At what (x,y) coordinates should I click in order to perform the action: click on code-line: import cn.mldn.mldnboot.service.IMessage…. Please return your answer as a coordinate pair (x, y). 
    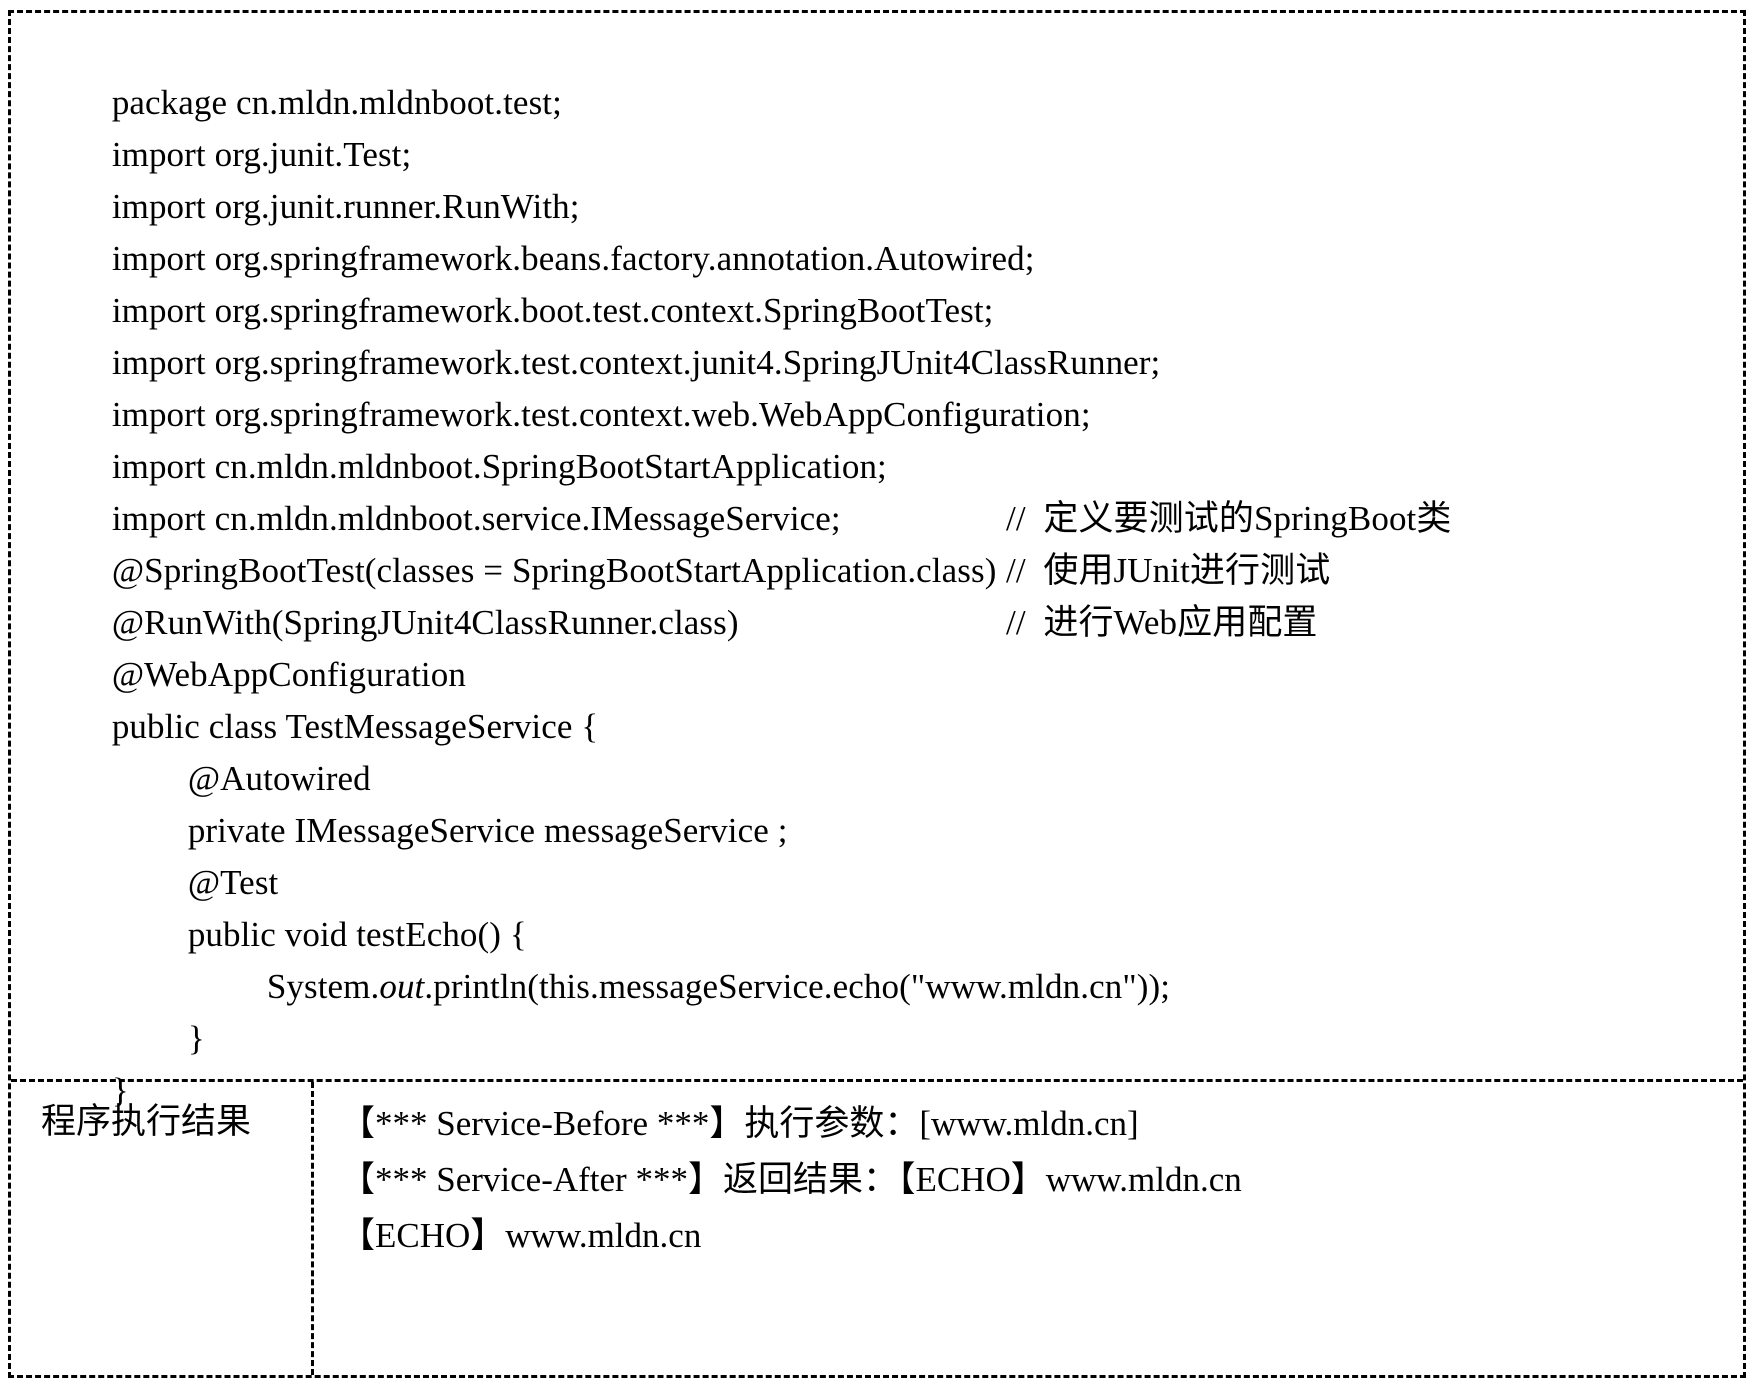
    Looking at the image, I should click on (892, 489).